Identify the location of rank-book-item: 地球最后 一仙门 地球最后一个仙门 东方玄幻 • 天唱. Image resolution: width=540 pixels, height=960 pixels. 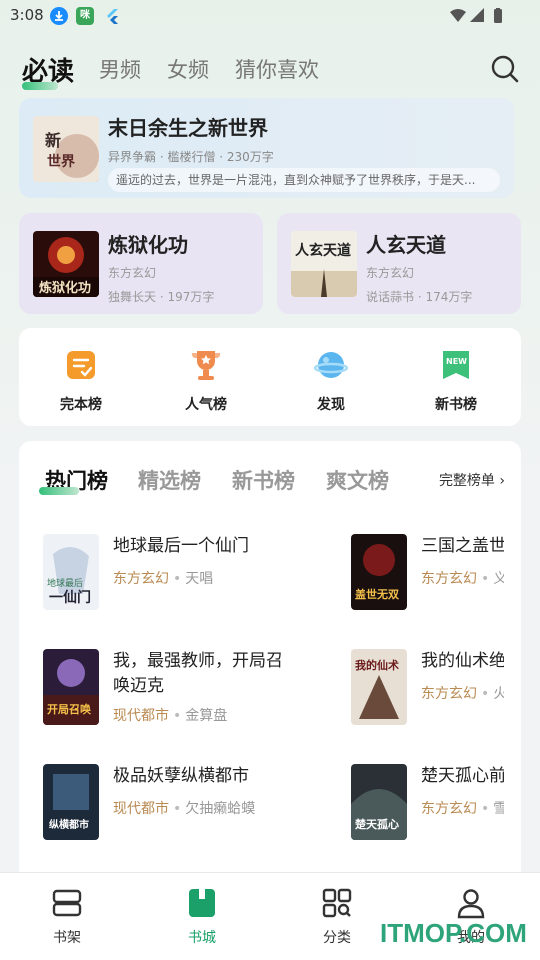
(193, 574).